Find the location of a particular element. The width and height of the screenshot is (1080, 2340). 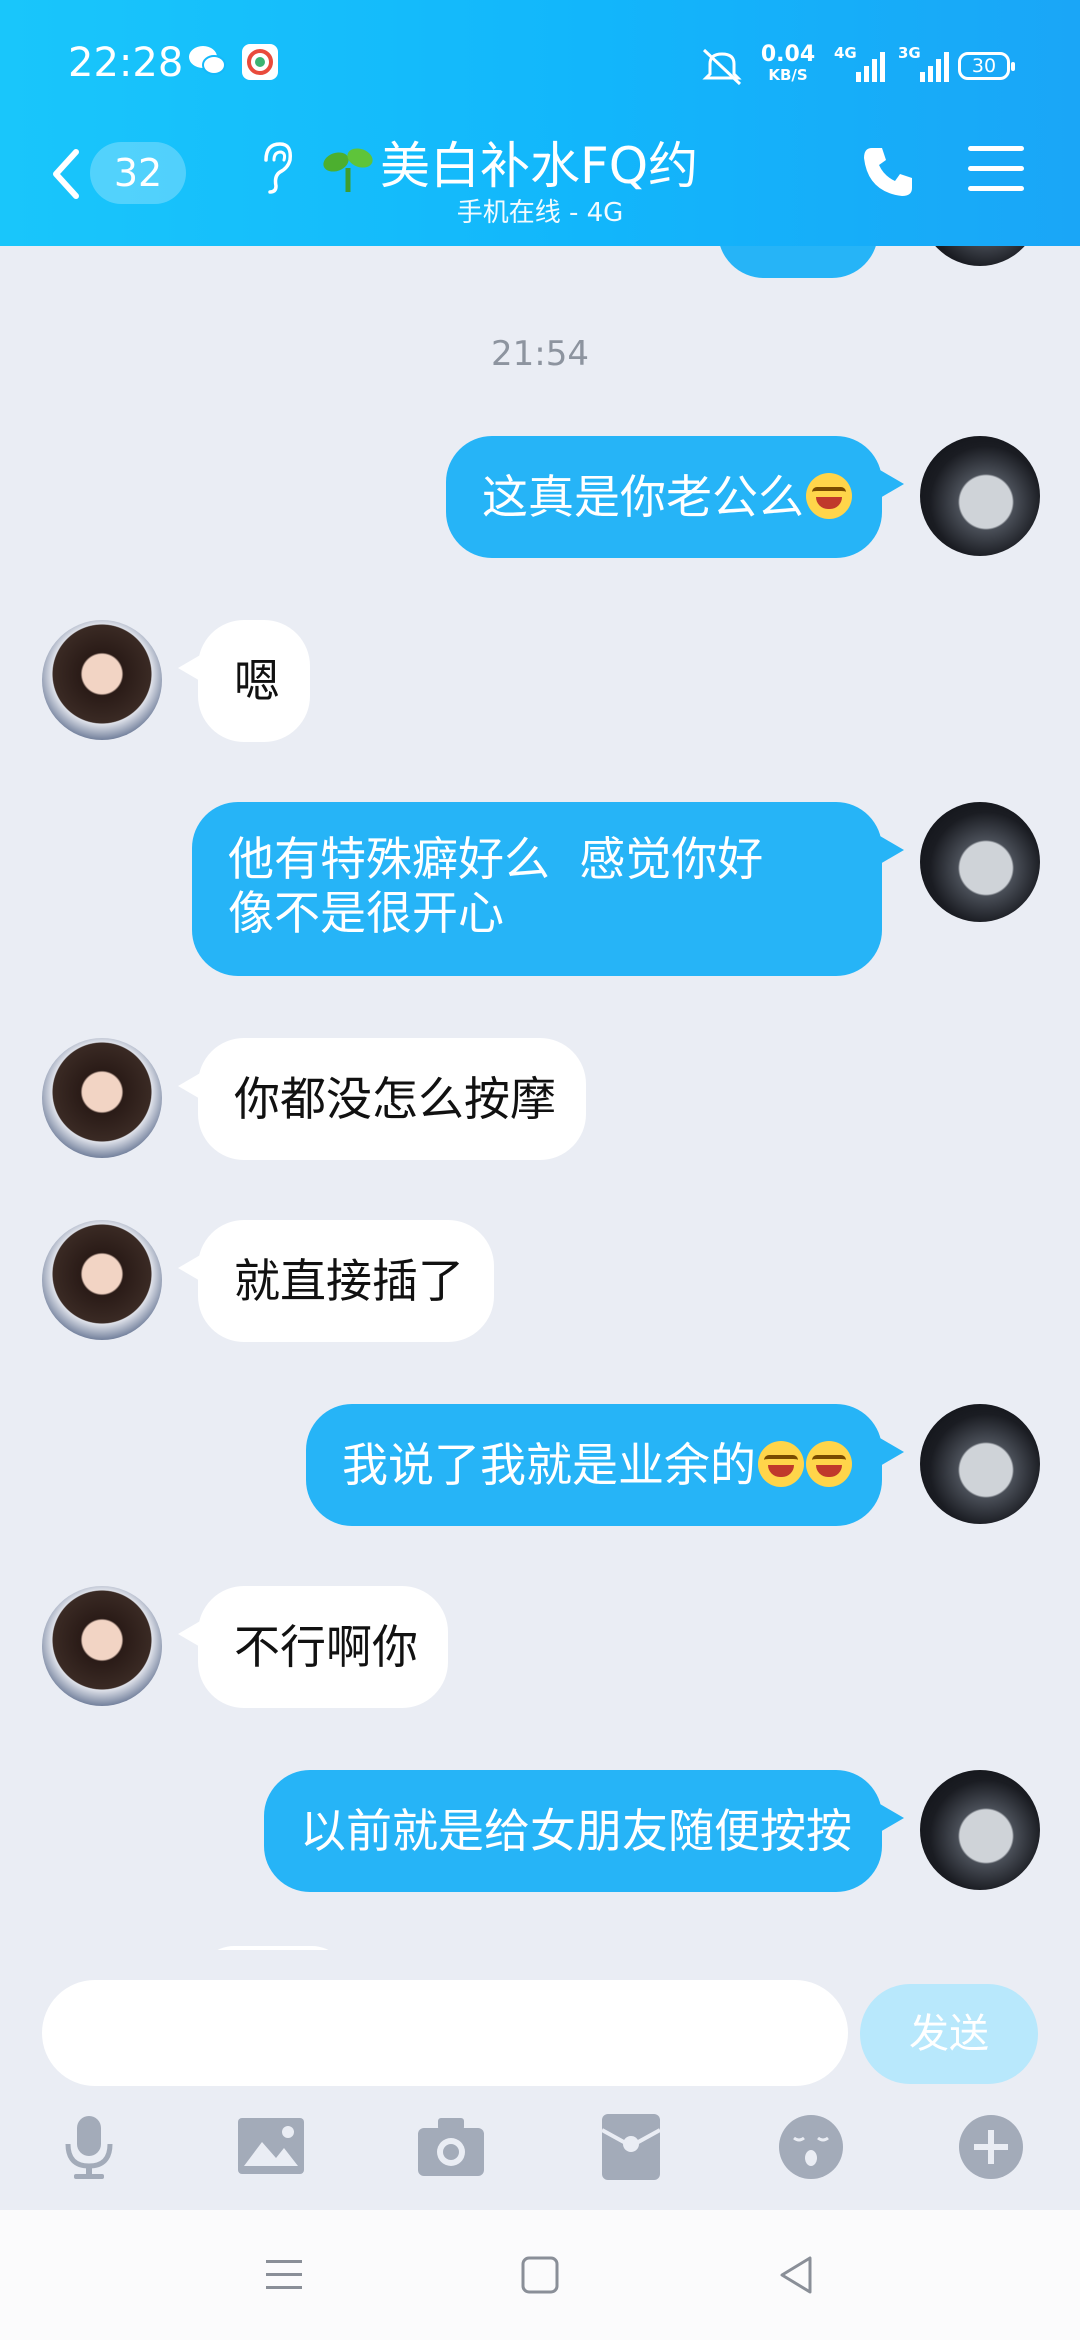

input-bar: 发送 is located at coordinates (540, 2018).